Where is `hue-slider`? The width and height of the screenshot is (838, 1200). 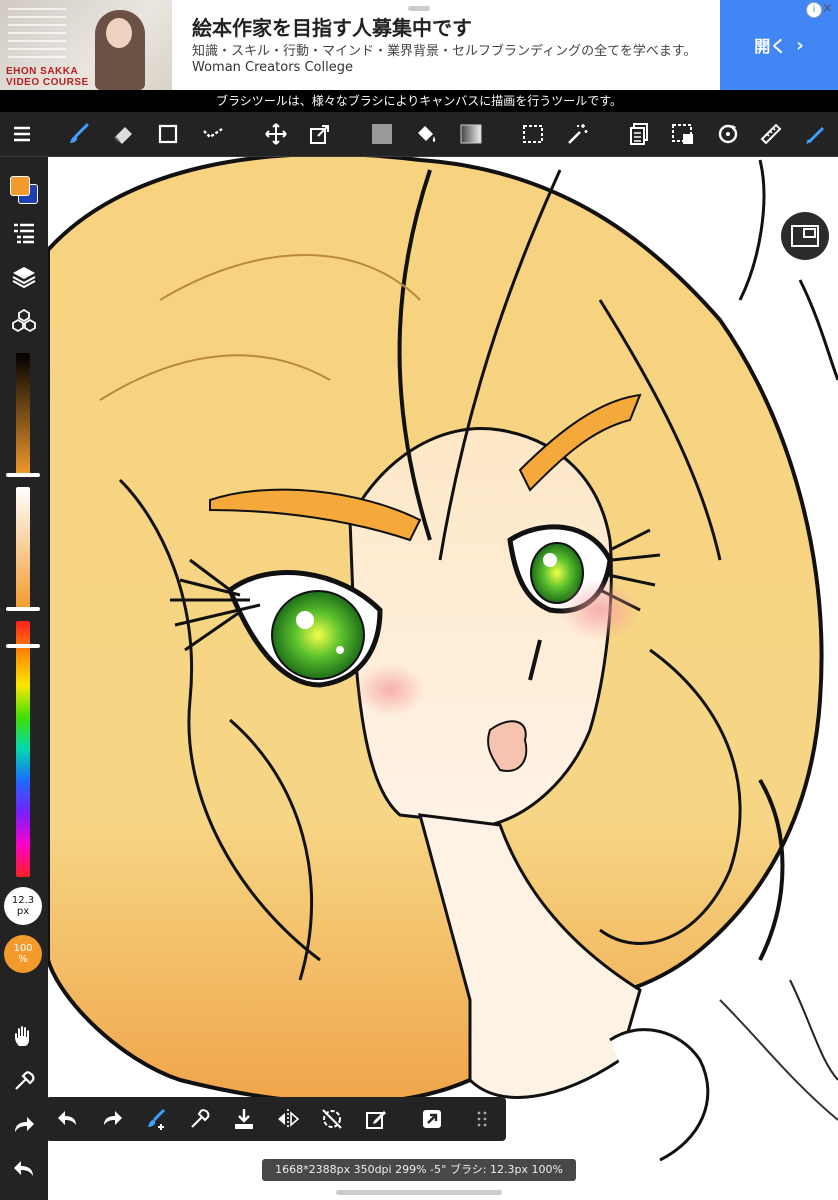 hue-slider is located at coordinates (23, 749).